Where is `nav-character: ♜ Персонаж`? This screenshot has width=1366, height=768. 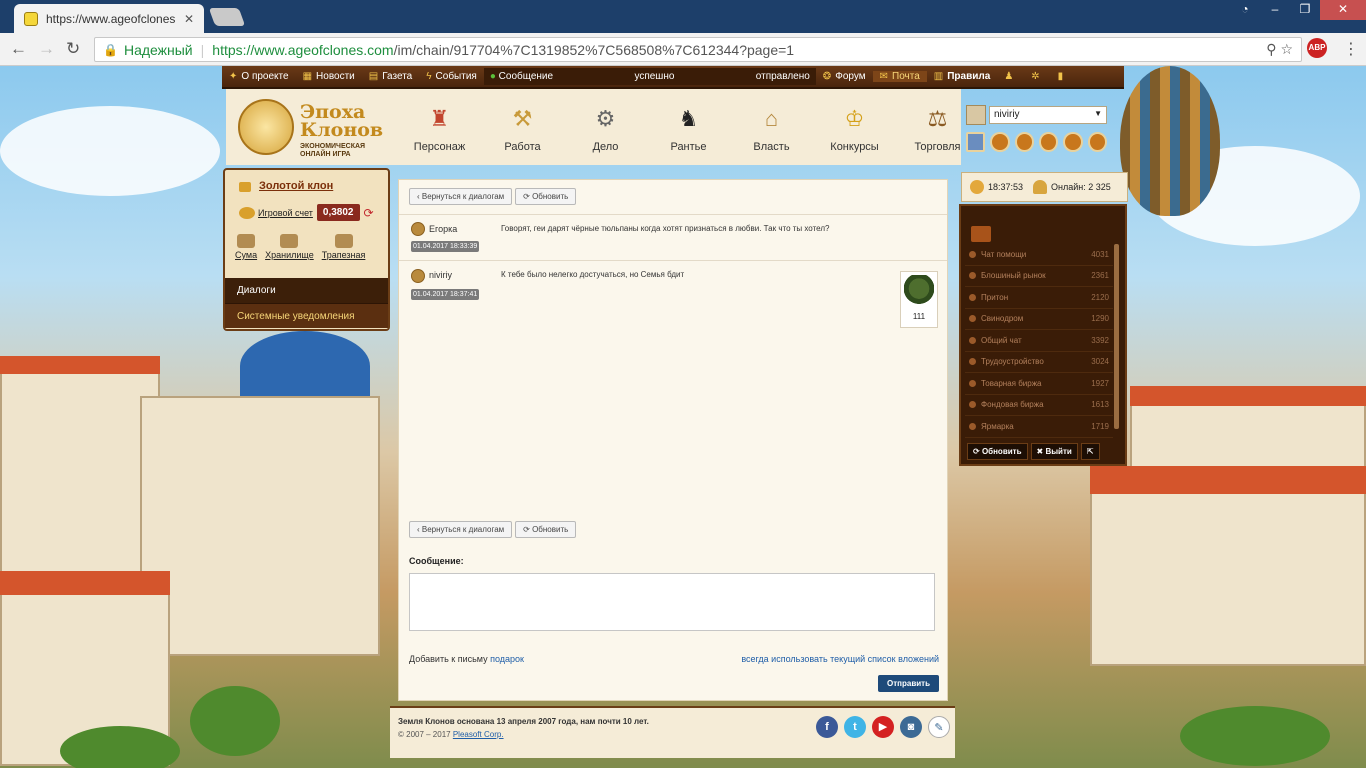
nav-character: ♜ Персонаж is located at coordinates (439, 128).